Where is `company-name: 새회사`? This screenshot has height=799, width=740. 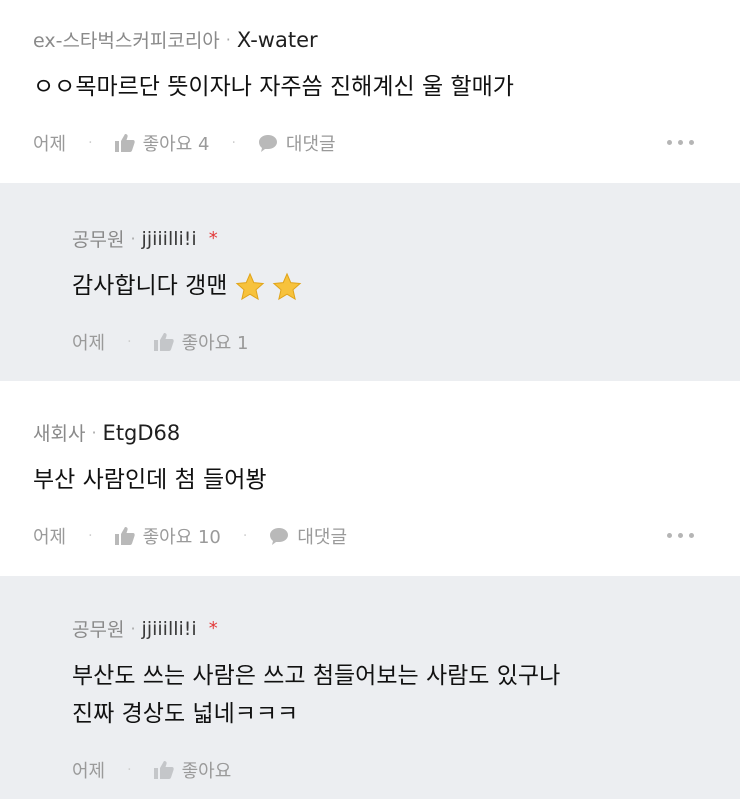
company-name: 새회사 is located at coordinates (59, 432).